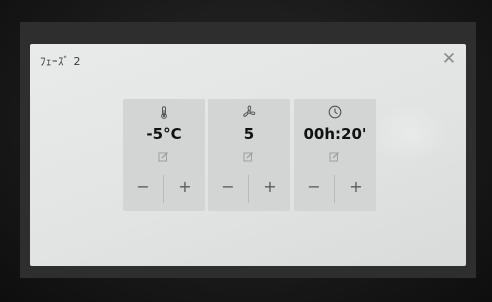 Image resolution: width=492 pixels, height=302 pixels. What do you see at coordinates (60, 61) in the screenshot?
I see `dialog-title: ﾌｪｰｽﾞ 2` at bounding box center [60, 61].